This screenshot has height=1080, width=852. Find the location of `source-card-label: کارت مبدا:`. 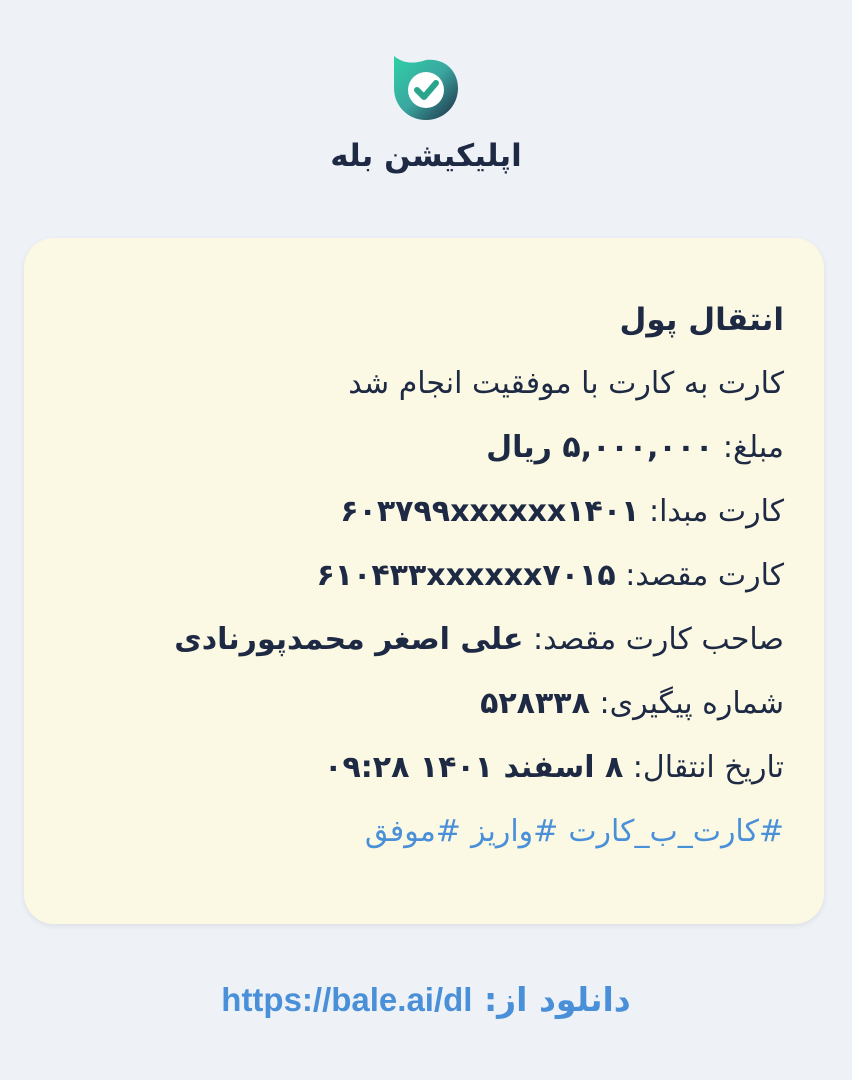

source-card-label: کارت مبدا: is located at coordinates (711, 511).